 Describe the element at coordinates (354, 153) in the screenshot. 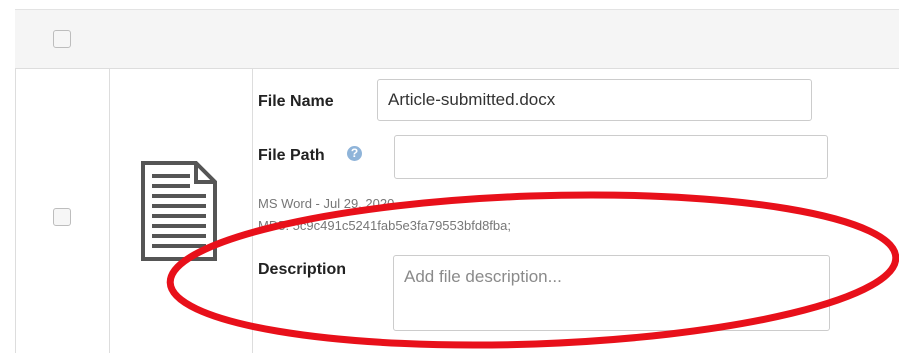

I see `help-icon: ?` at that location.